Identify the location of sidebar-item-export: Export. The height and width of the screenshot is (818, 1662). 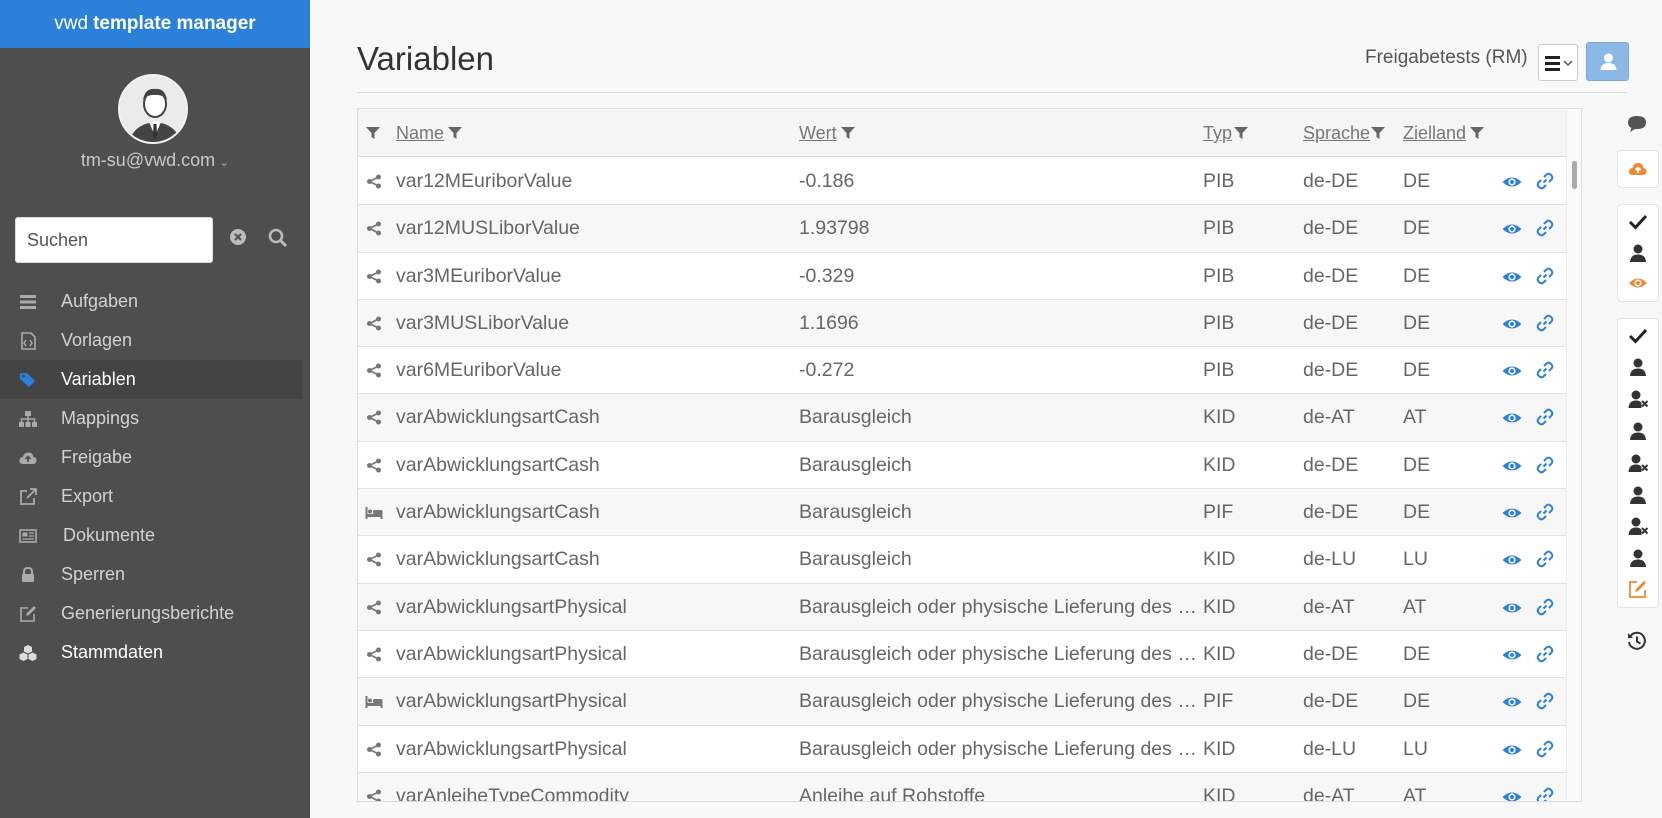
(151, 496).